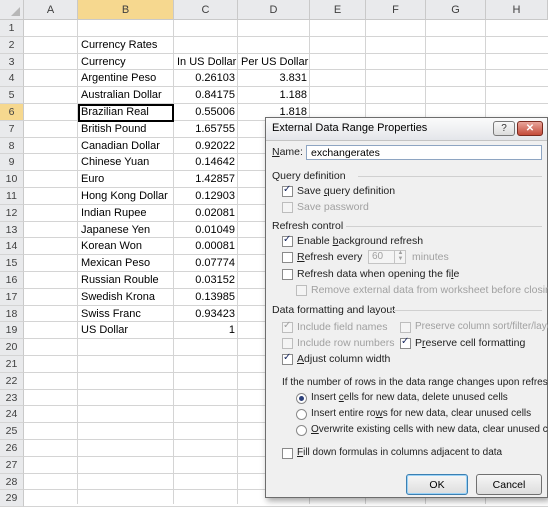  What do you see at coordinates (405, 342) in the screenshot?
I see `preserve-cell-formatting-checkbox` at bounding box center [405, 342].